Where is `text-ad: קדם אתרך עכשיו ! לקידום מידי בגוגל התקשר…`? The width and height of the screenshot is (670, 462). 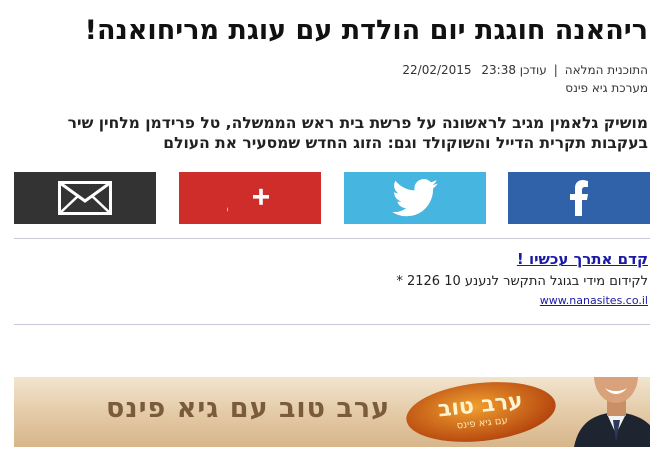
text-ad: קדם אתרך עכשיו ! לקידום מידי בגוגל התקשר… is located at coordinates (448, 279).